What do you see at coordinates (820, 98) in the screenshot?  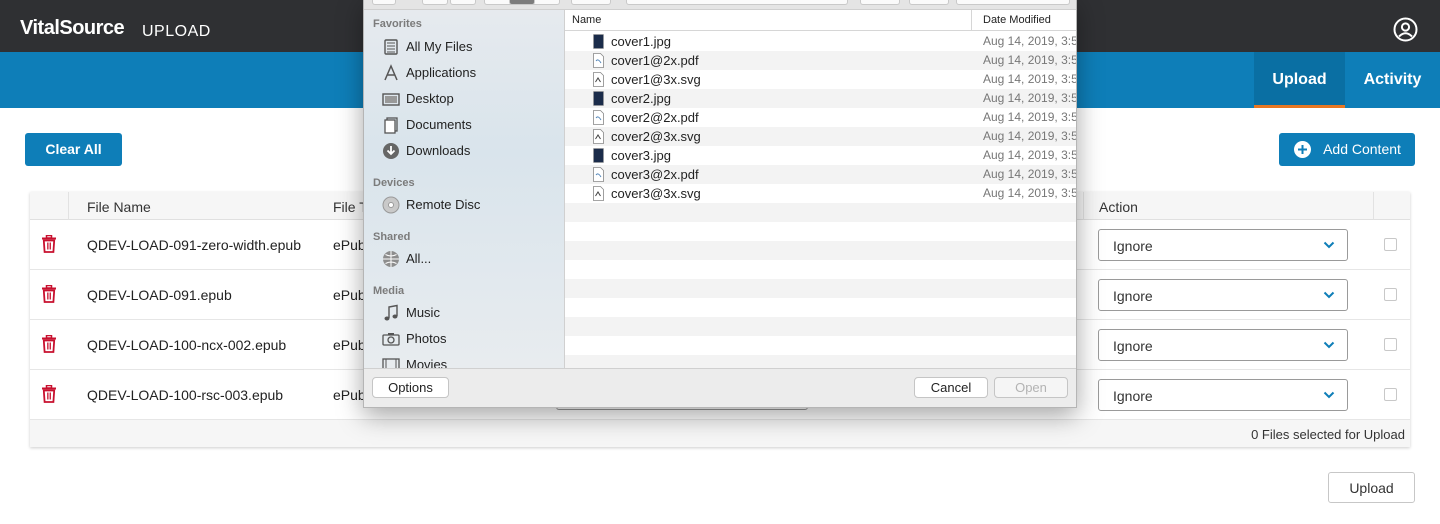 I see `file-row: cover2.jpg Aug 14, 2019, 3:5` at bounding box center [820, 98].